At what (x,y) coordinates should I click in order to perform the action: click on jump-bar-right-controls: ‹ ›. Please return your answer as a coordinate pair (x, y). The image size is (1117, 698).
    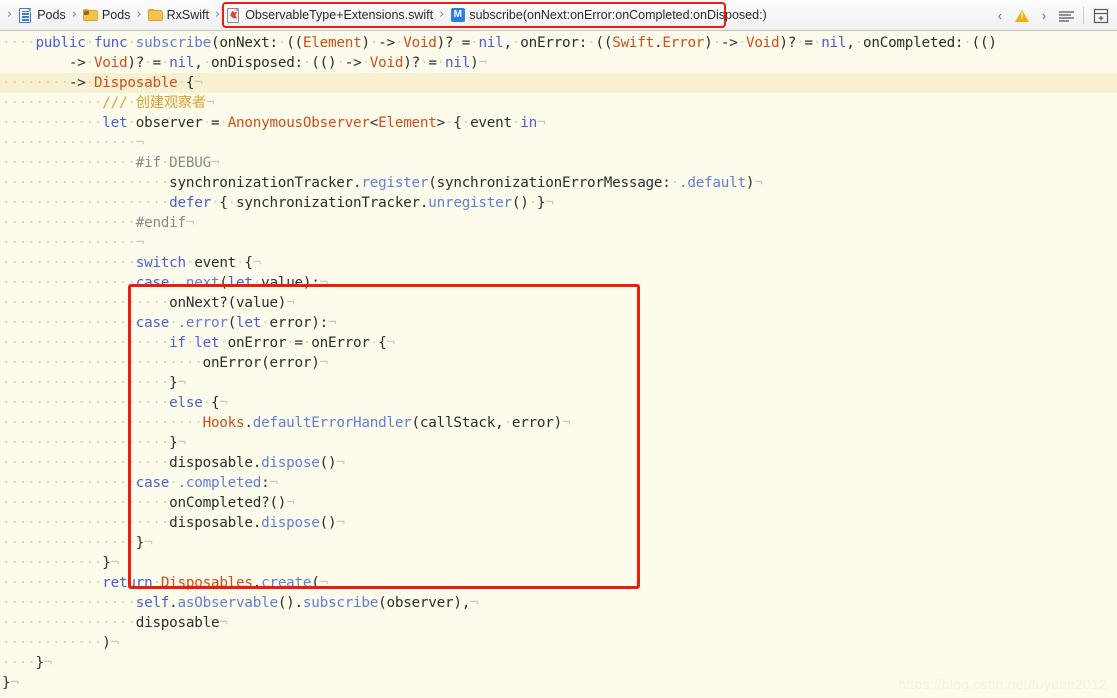
    Looking at the image, I should click on (1050, 15).